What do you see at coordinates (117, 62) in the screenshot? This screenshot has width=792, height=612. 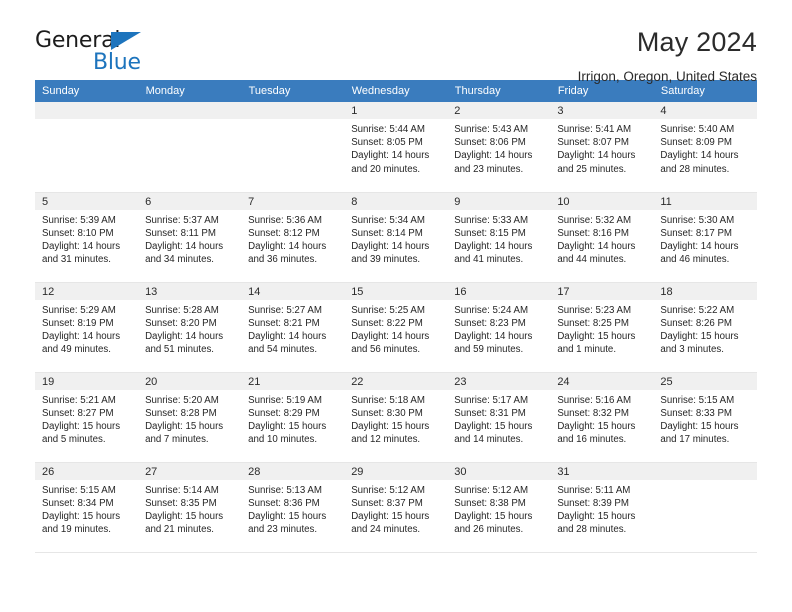 I see `logo-text-blue: Blue` at bounding box center [117, 62].